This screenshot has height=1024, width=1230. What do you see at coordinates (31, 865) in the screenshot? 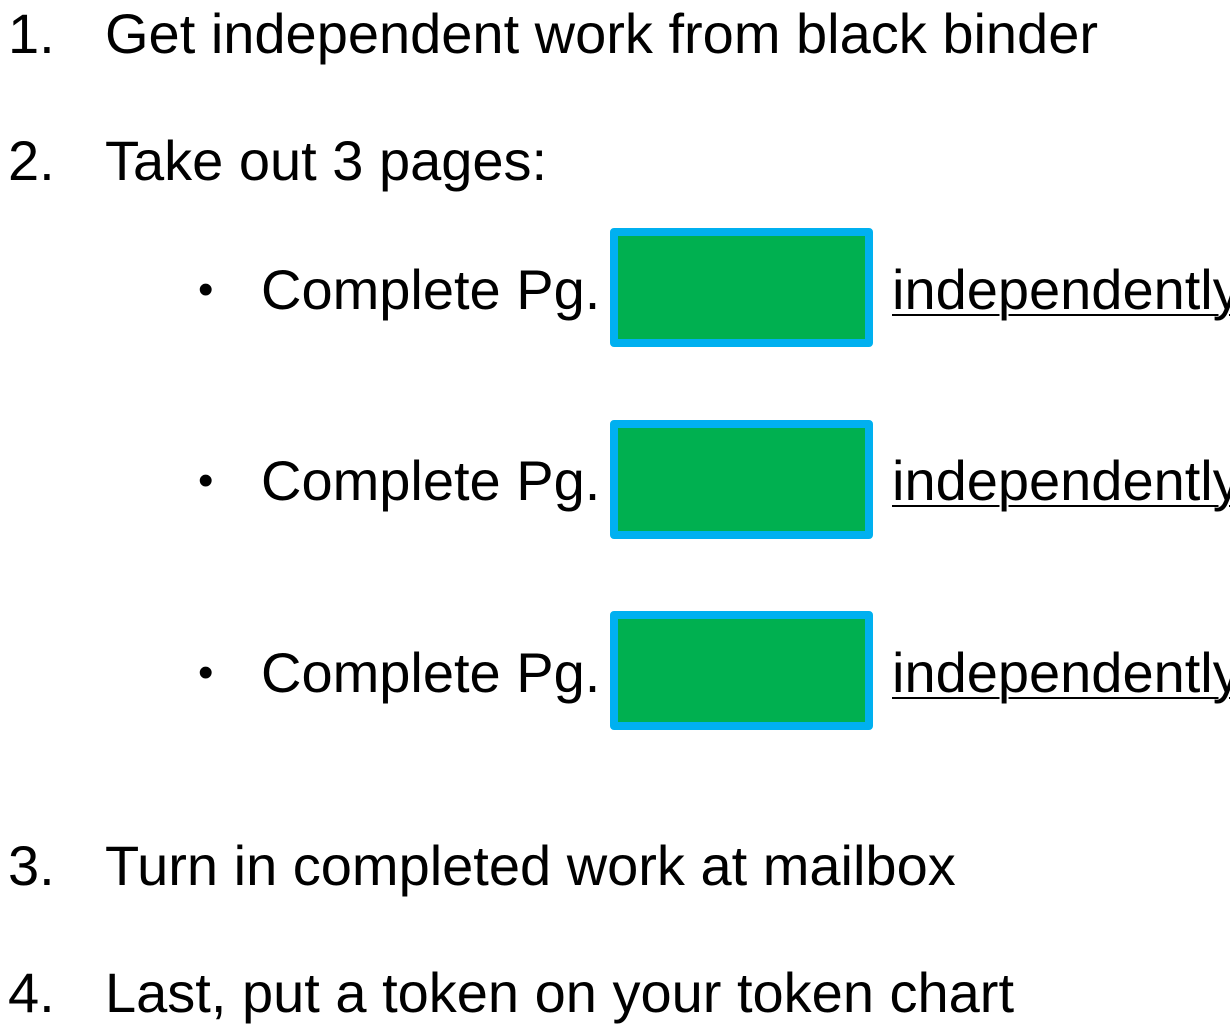
I see `step-number: 3.` at bounding box center [31, 865].